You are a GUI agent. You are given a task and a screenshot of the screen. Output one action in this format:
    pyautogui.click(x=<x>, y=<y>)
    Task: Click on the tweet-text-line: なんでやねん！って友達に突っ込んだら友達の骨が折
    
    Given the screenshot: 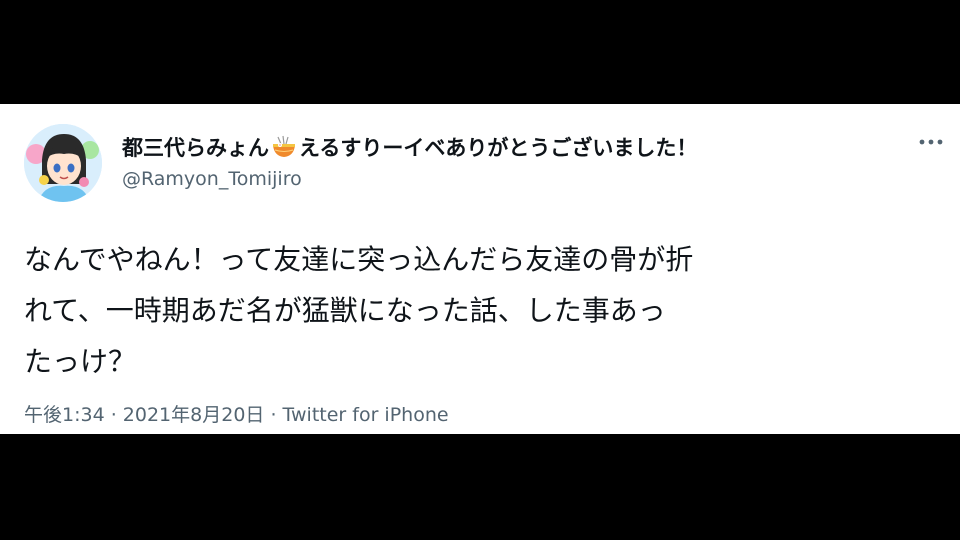 What is the action you would take?
    pyautogui.click(x=359, y=259)
    